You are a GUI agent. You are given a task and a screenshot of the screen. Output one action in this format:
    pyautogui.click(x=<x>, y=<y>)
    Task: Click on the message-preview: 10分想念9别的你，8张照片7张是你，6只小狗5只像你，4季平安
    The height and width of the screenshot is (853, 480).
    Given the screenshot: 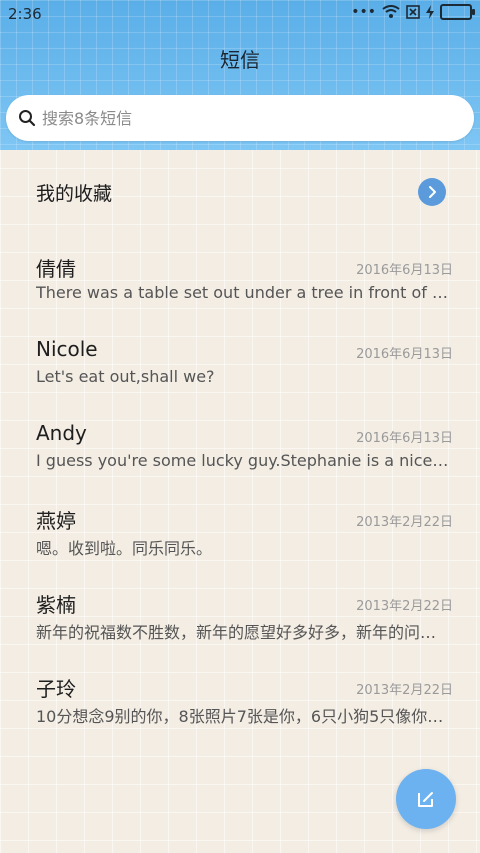 What is the action you would take?
    pyautogui.click(x=244, y=716)
    